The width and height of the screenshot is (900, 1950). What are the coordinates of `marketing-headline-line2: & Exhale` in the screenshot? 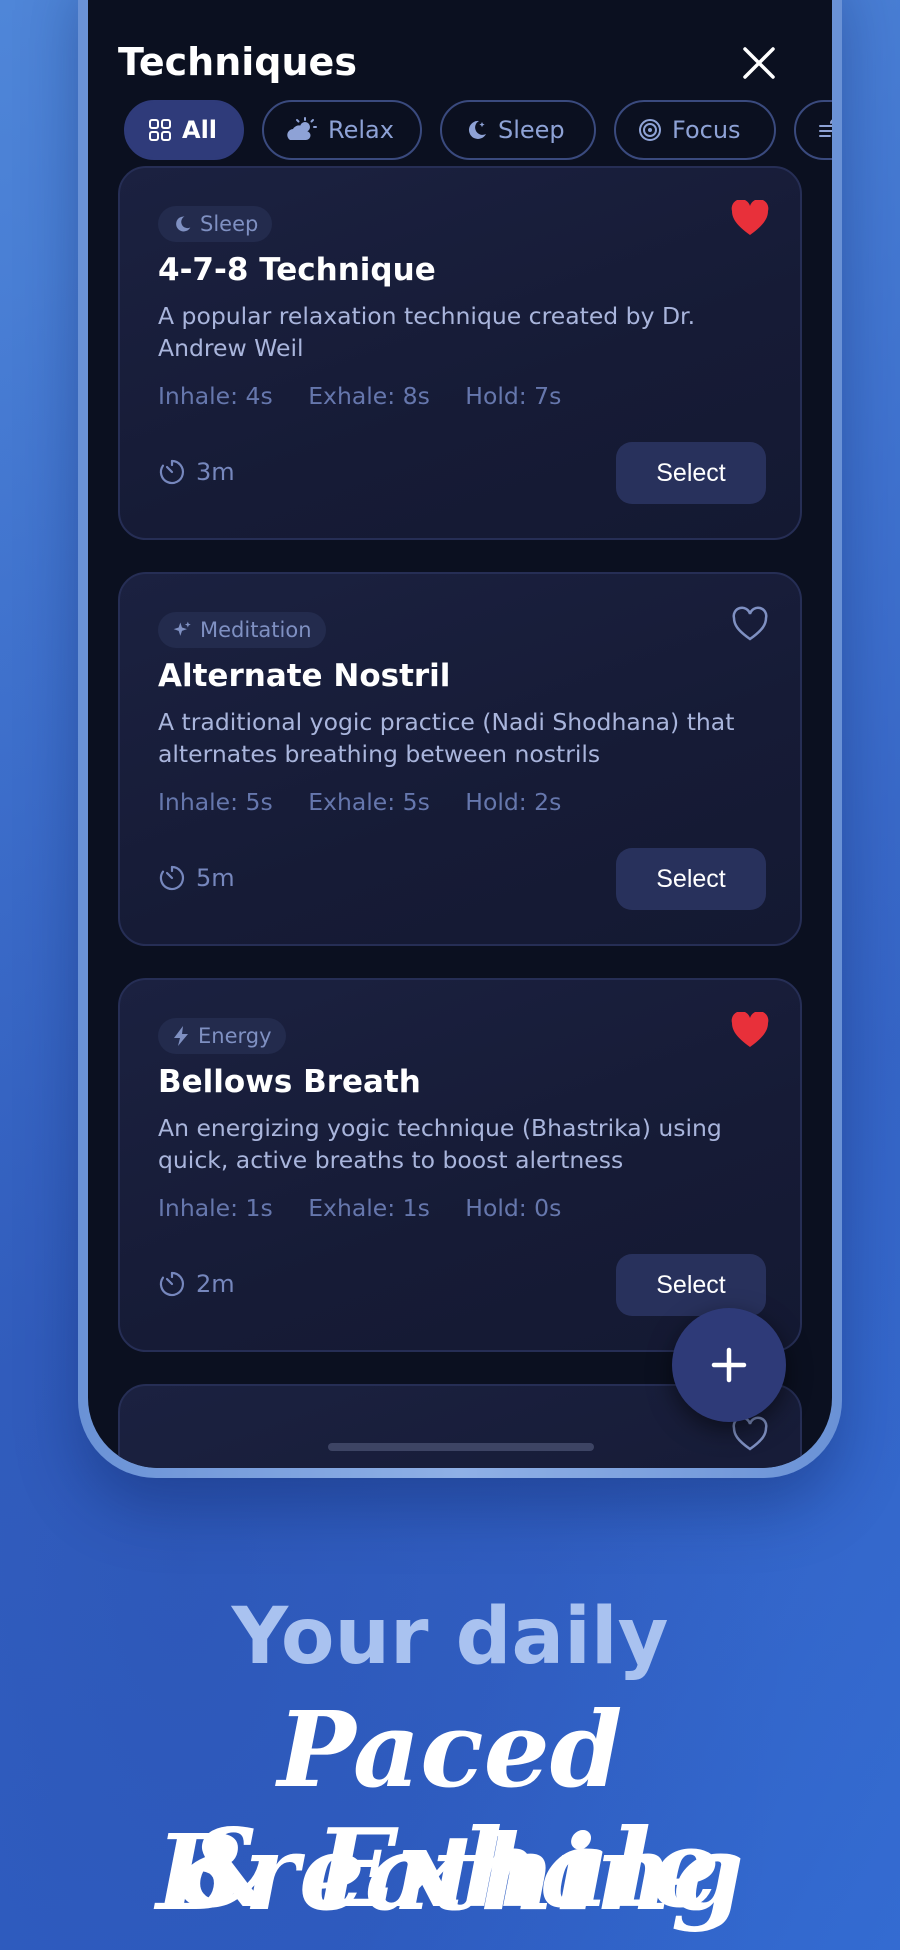 It's located at (450, 1869).